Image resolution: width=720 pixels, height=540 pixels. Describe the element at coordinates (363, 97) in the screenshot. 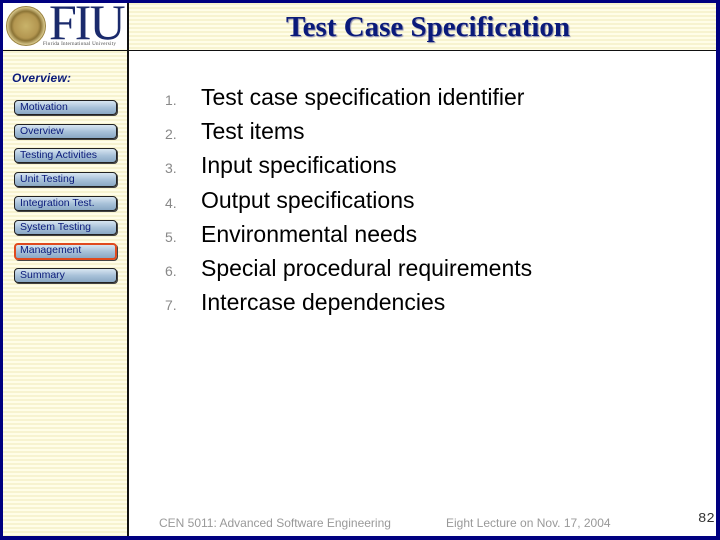

I see `list-item-text: Test case specification identifier` at that location.